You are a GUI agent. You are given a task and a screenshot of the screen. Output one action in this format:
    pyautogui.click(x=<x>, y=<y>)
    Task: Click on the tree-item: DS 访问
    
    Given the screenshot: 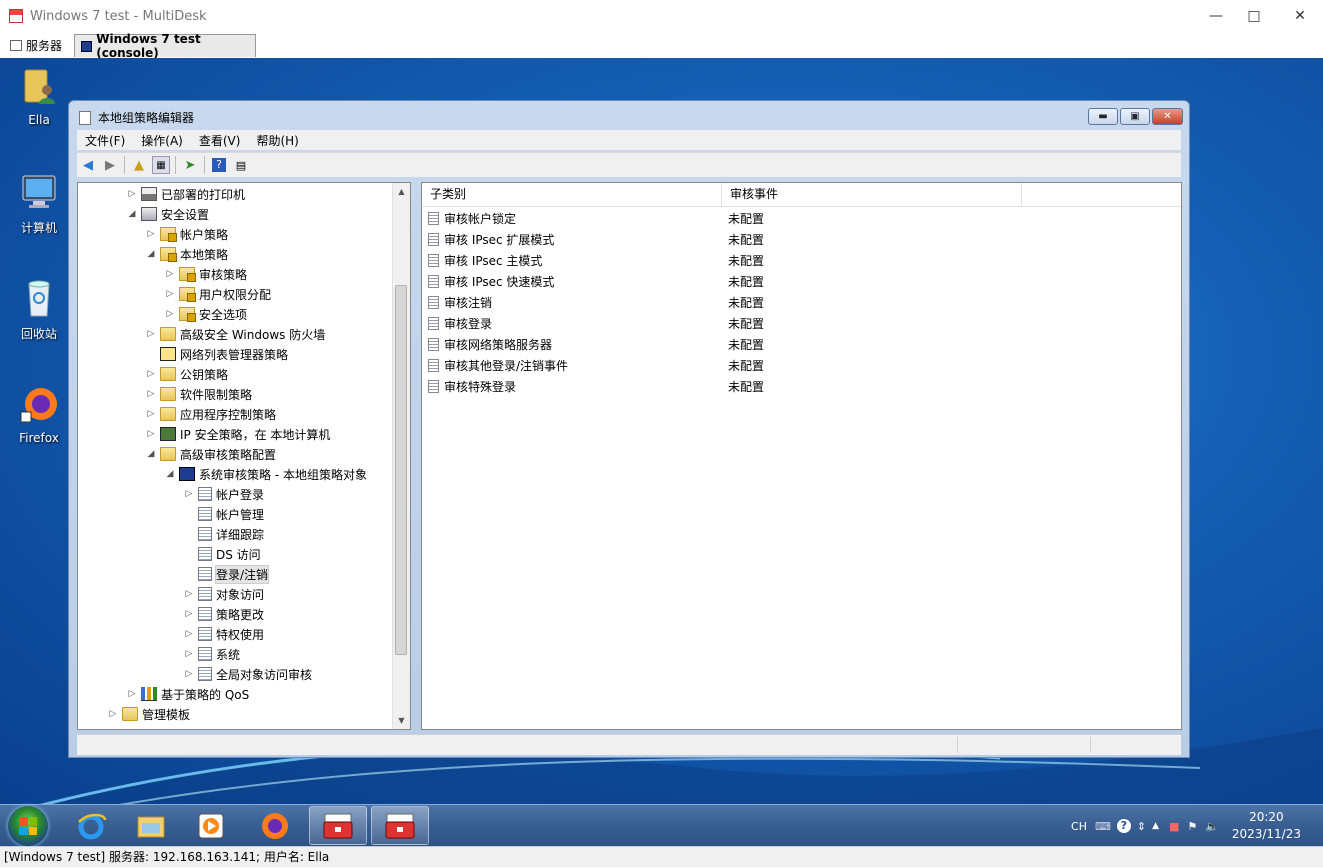 What is the action you would take?
    pyautogui.click(x=222, y=554)
    